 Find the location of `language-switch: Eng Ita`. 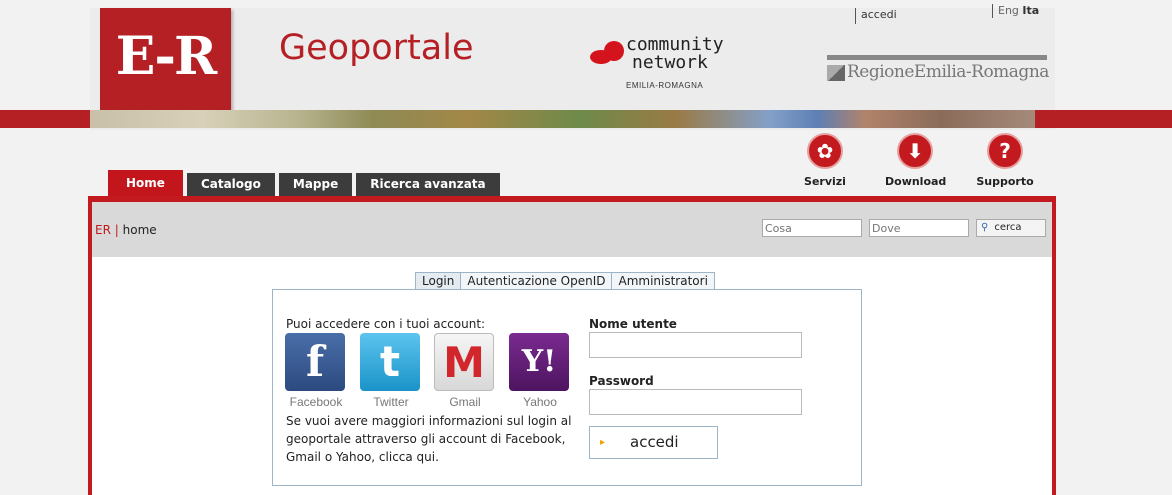

language-switch: Eng Ita is located at coordinates (1015, 11).